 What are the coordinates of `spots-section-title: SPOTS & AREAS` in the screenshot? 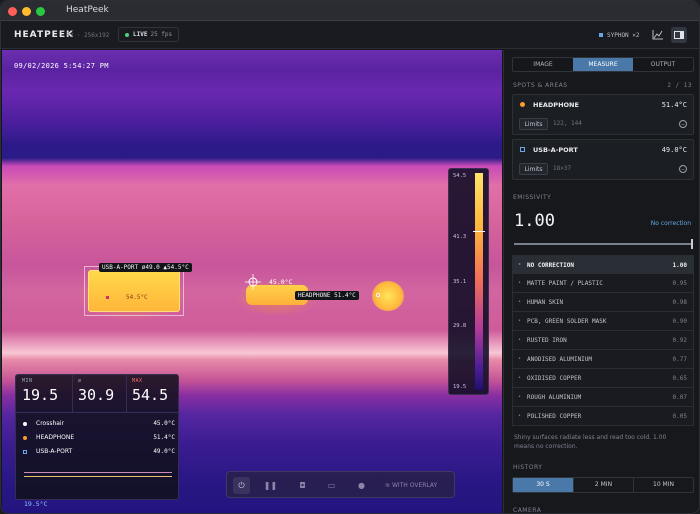 It's located at (540, 85).